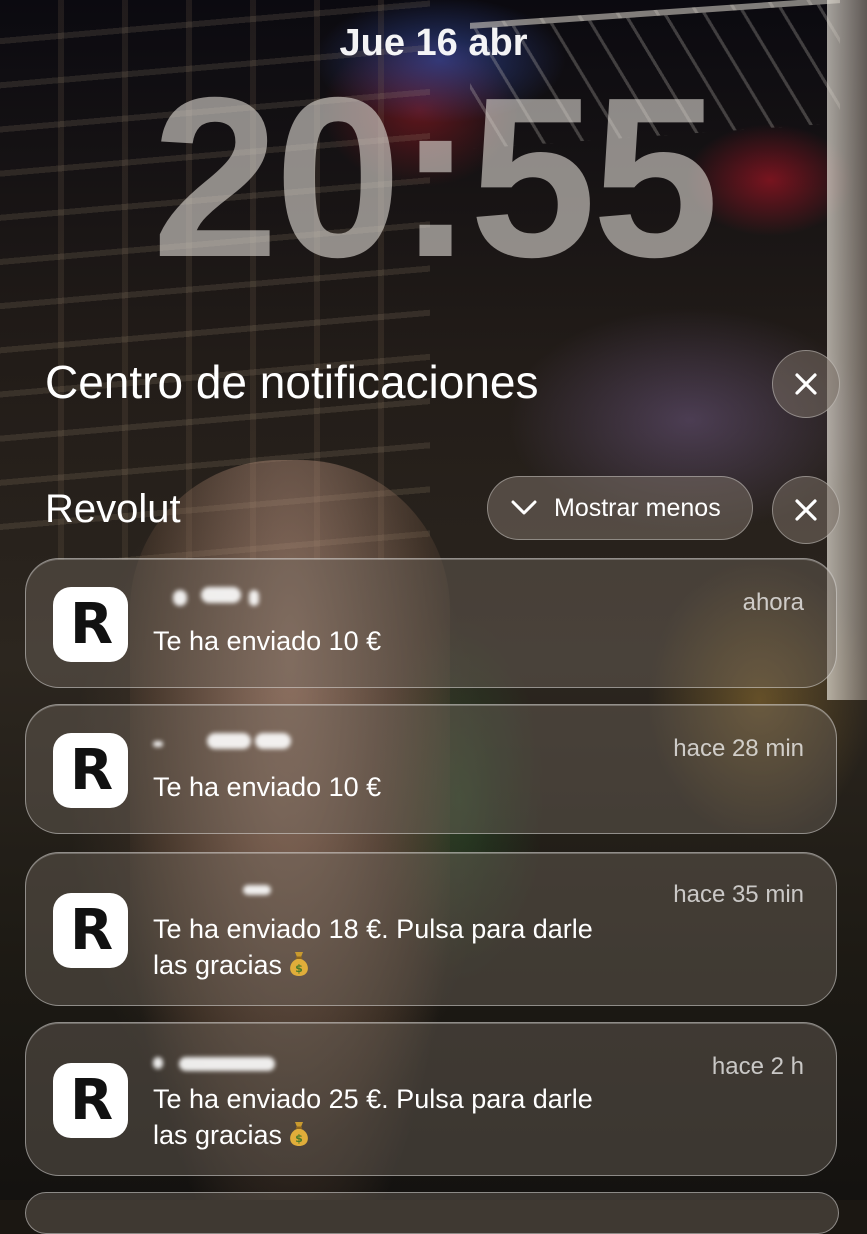 The image size is (867, 1234). Describe the element at coordinates (524, 507) in the screenshot. I see `chevron-down-icon` at that location.